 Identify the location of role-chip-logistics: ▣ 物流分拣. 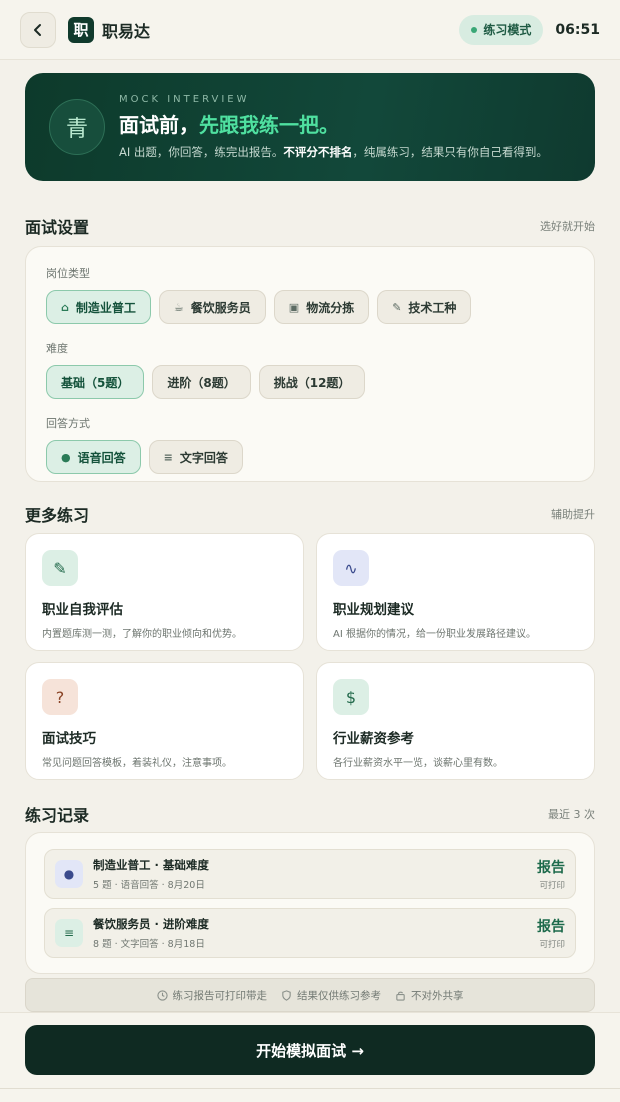
(321, 307).